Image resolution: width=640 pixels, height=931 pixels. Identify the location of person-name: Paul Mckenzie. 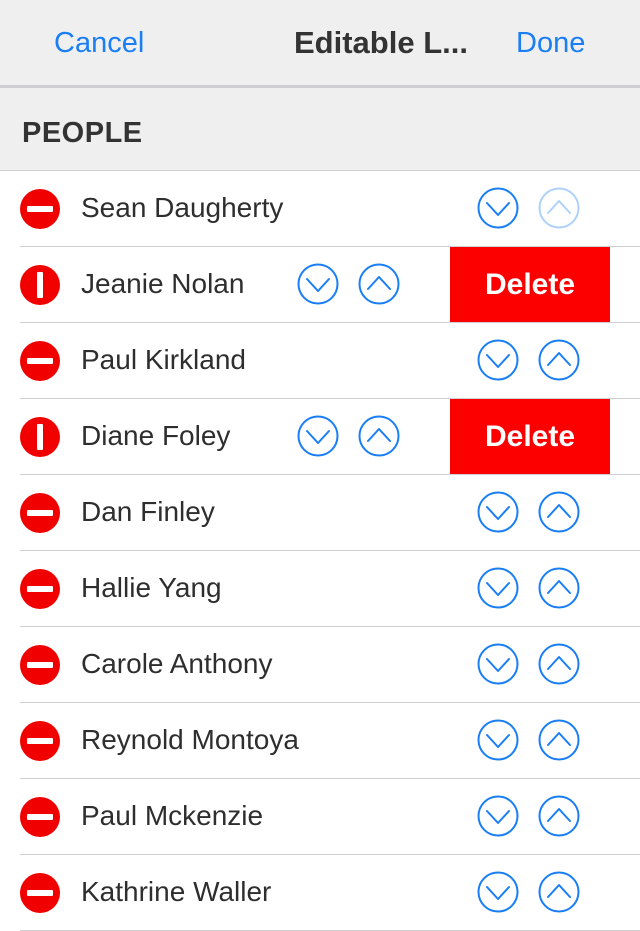
(172, 815).